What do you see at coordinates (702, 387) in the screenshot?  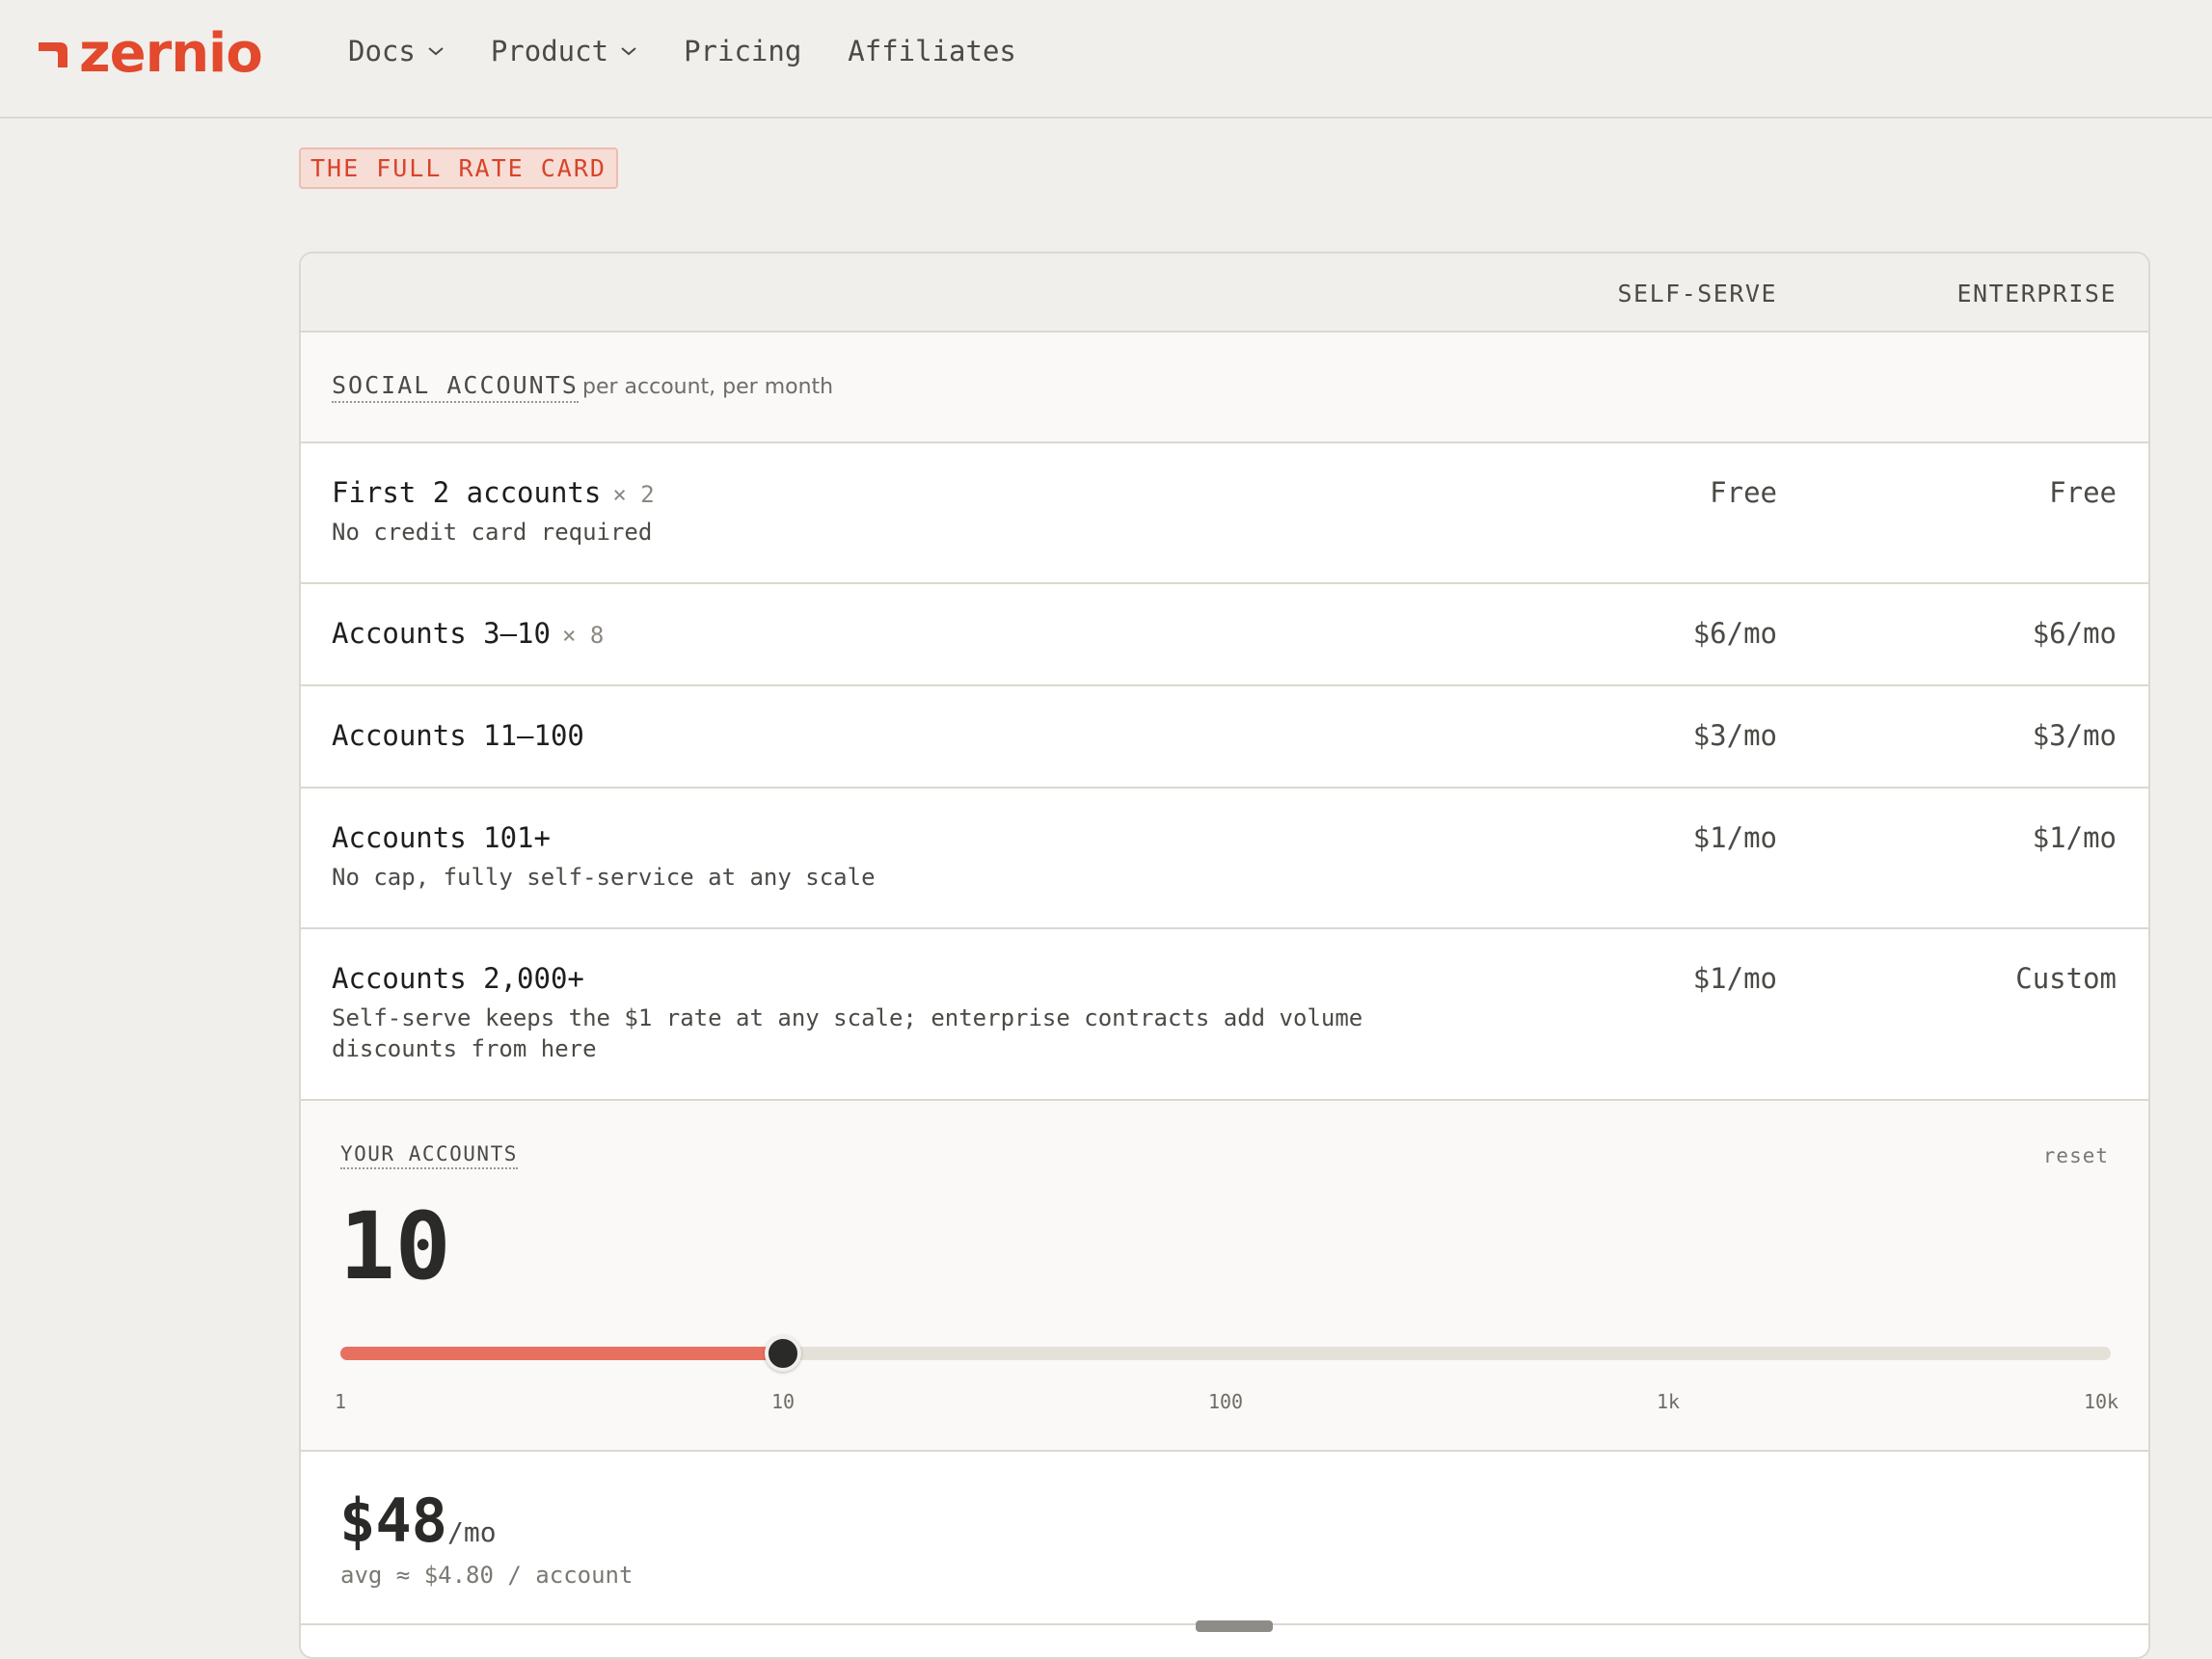 I see `section-subtitle: · per account, per month` at bounding box center [702, 387].